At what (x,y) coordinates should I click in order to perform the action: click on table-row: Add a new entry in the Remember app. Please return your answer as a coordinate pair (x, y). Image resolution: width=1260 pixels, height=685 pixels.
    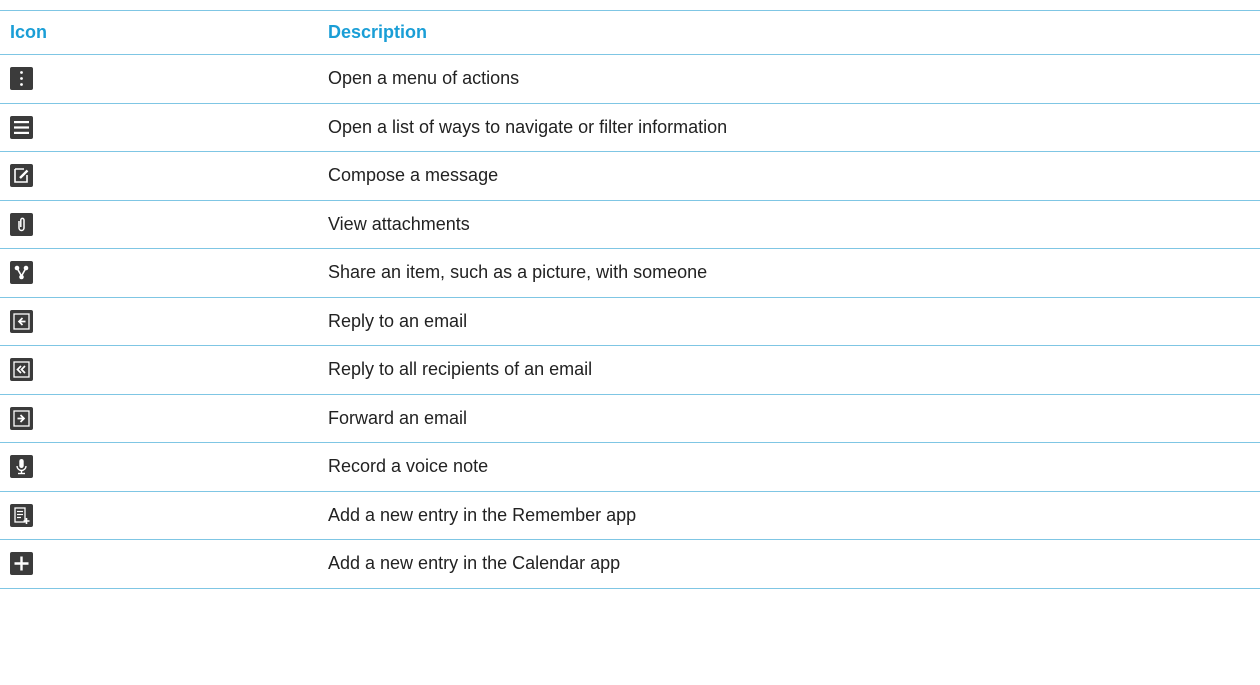
    Looking at the image, I should click on (630, 516).